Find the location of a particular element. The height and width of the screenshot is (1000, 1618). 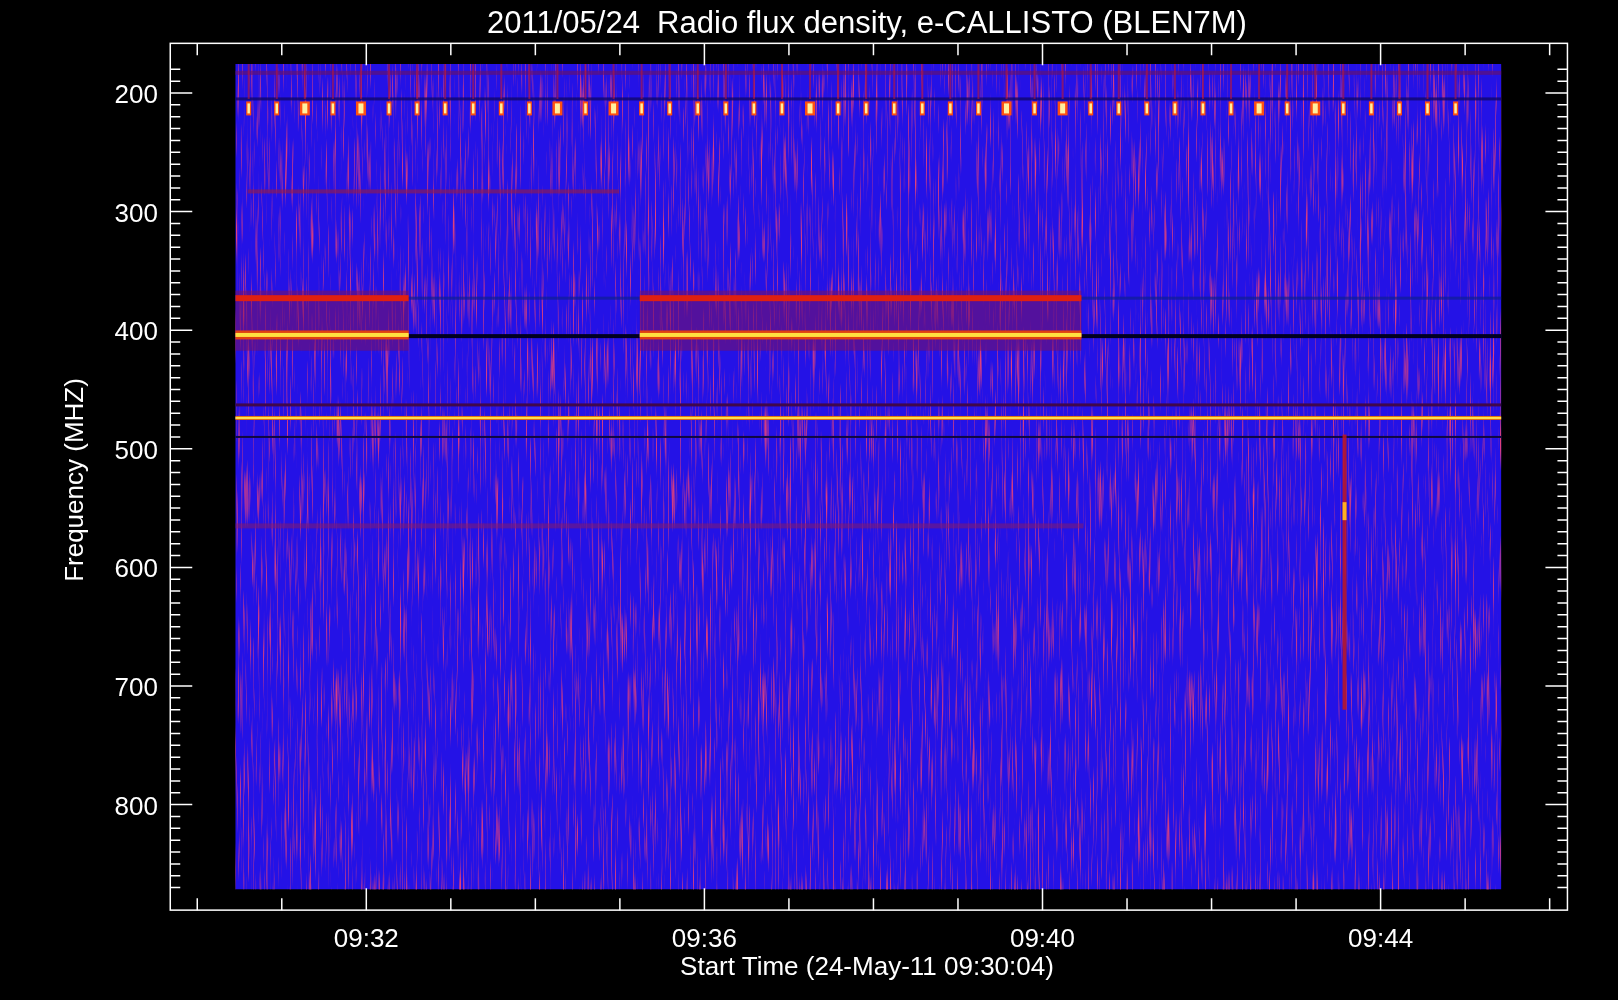

tick-label: 200 is located at coordinates (136, 94).